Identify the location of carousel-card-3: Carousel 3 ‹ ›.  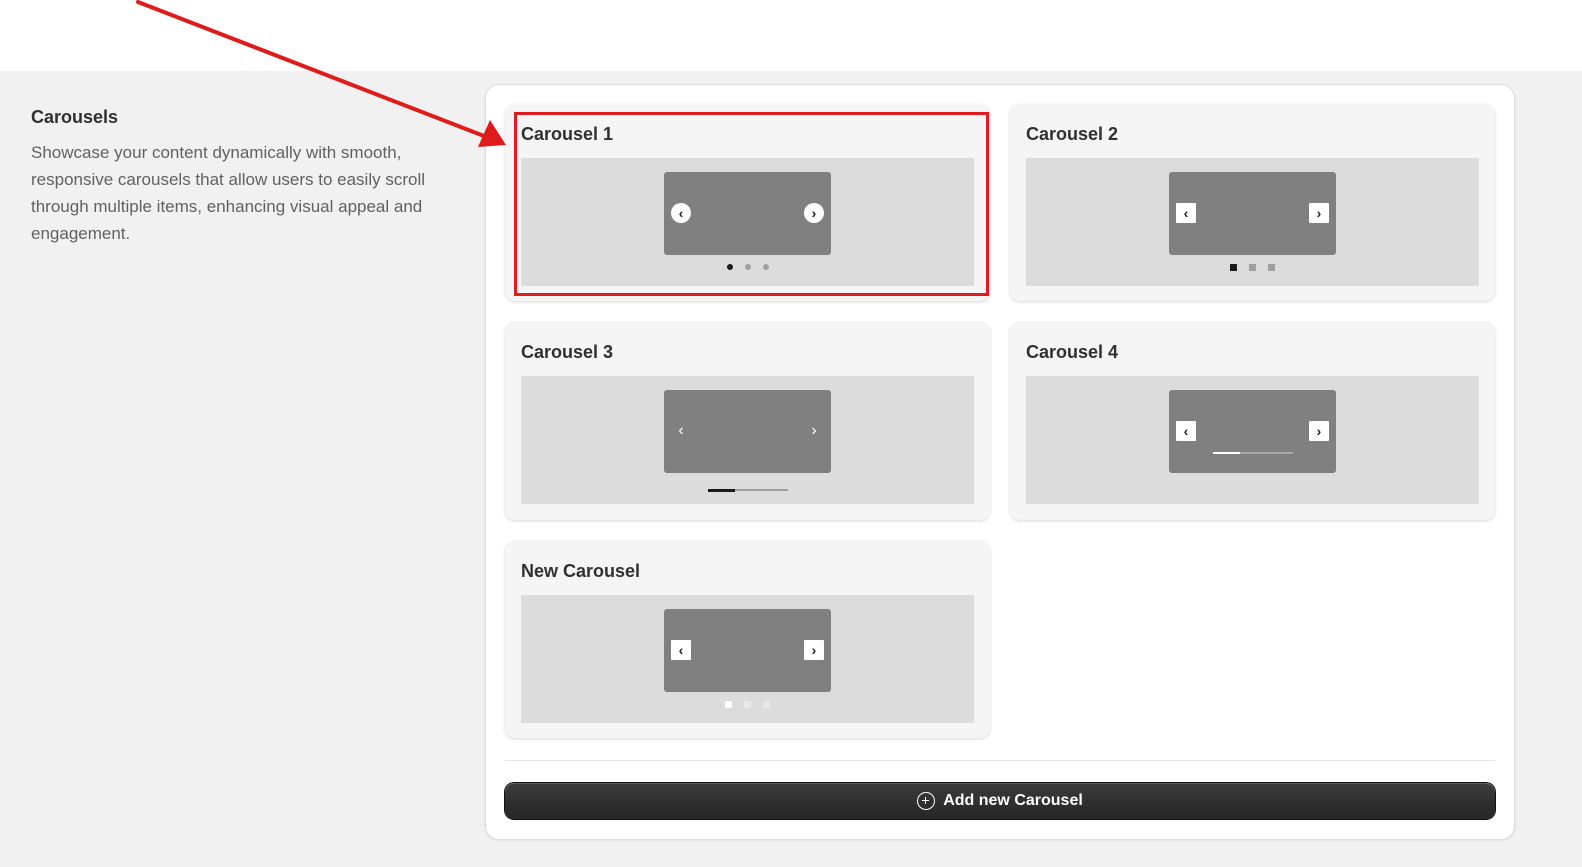
(747, 421).